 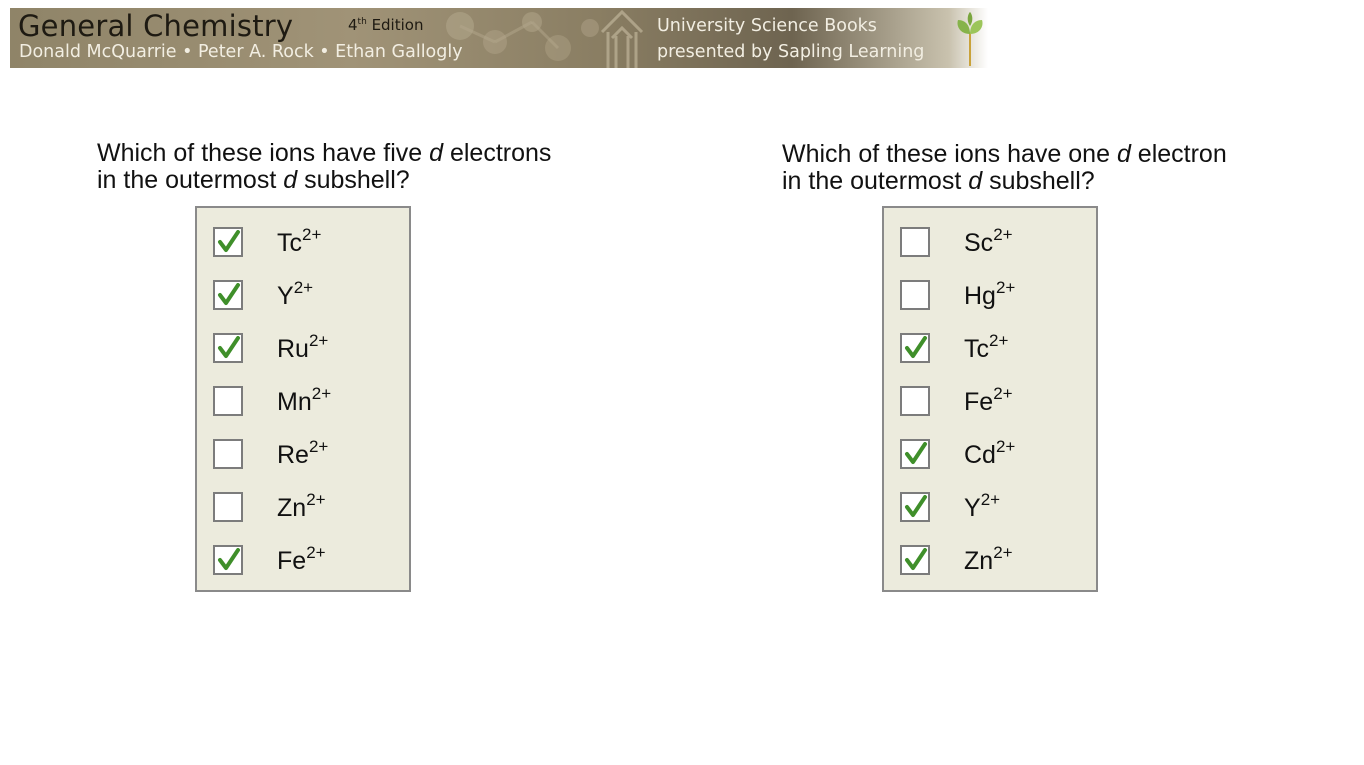 I want to click on option-q1-y: Y2+, so click(x=308, y=295).